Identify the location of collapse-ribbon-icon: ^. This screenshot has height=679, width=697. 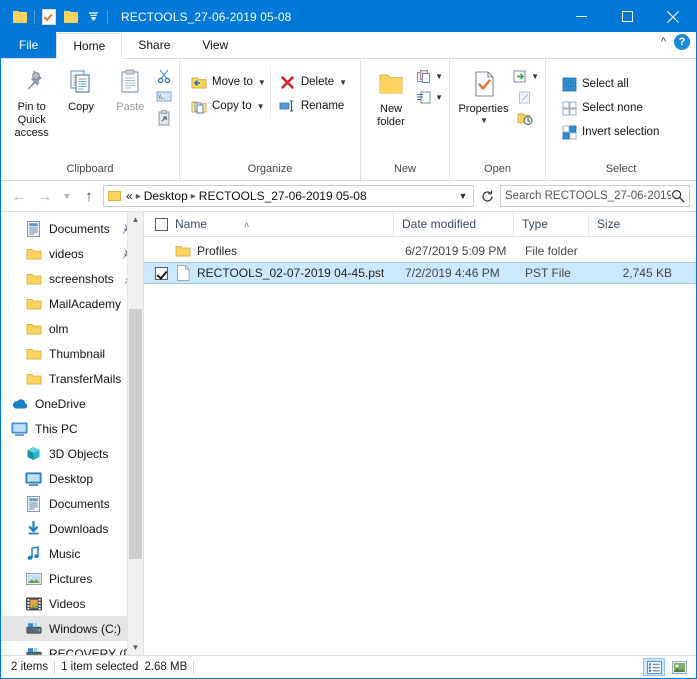
(663, 42).